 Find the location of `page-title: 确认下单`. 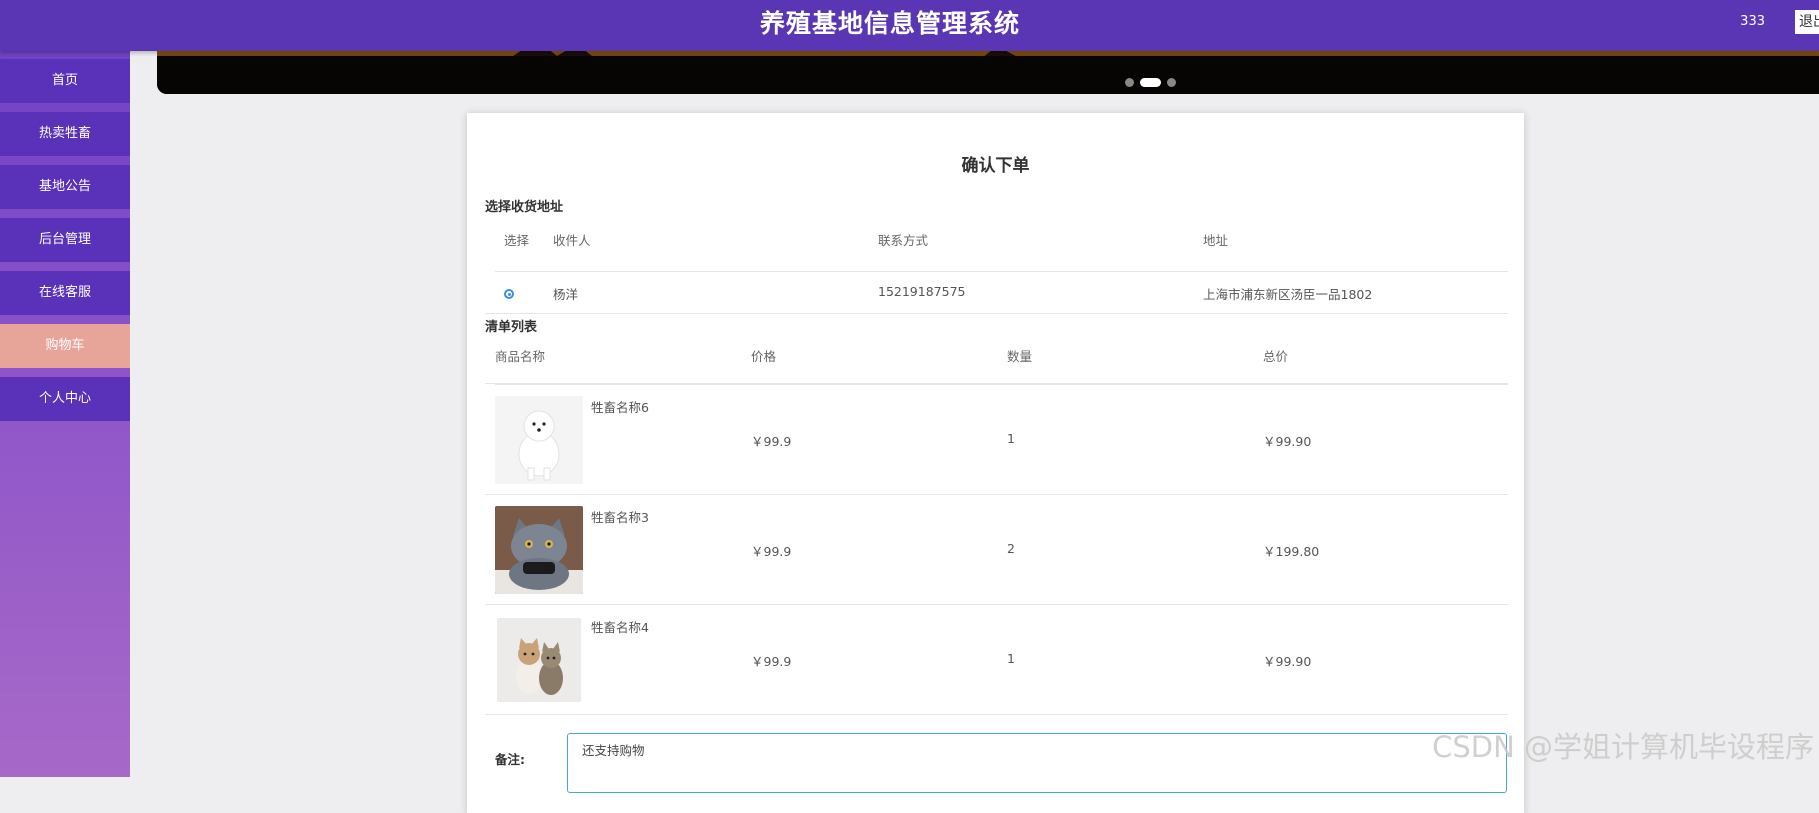

page-title: 确认下单 is located at coordinates (995, 166).